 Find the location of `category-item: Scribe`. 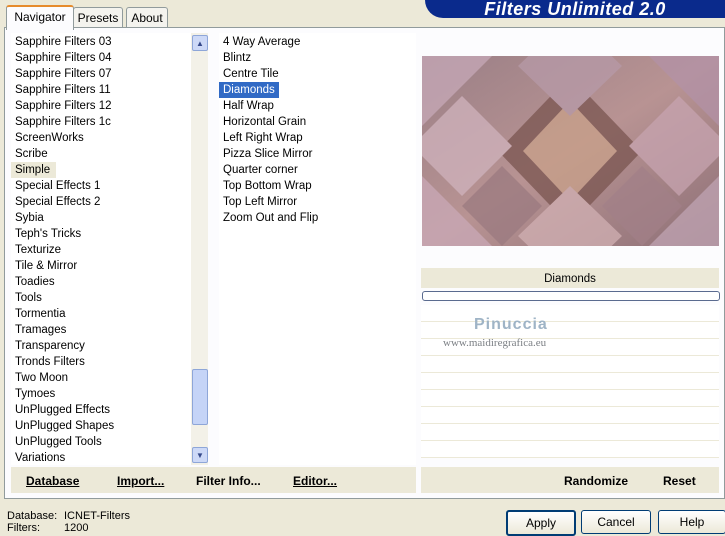

category-item: Scribe is located at coordinates (109, 154).